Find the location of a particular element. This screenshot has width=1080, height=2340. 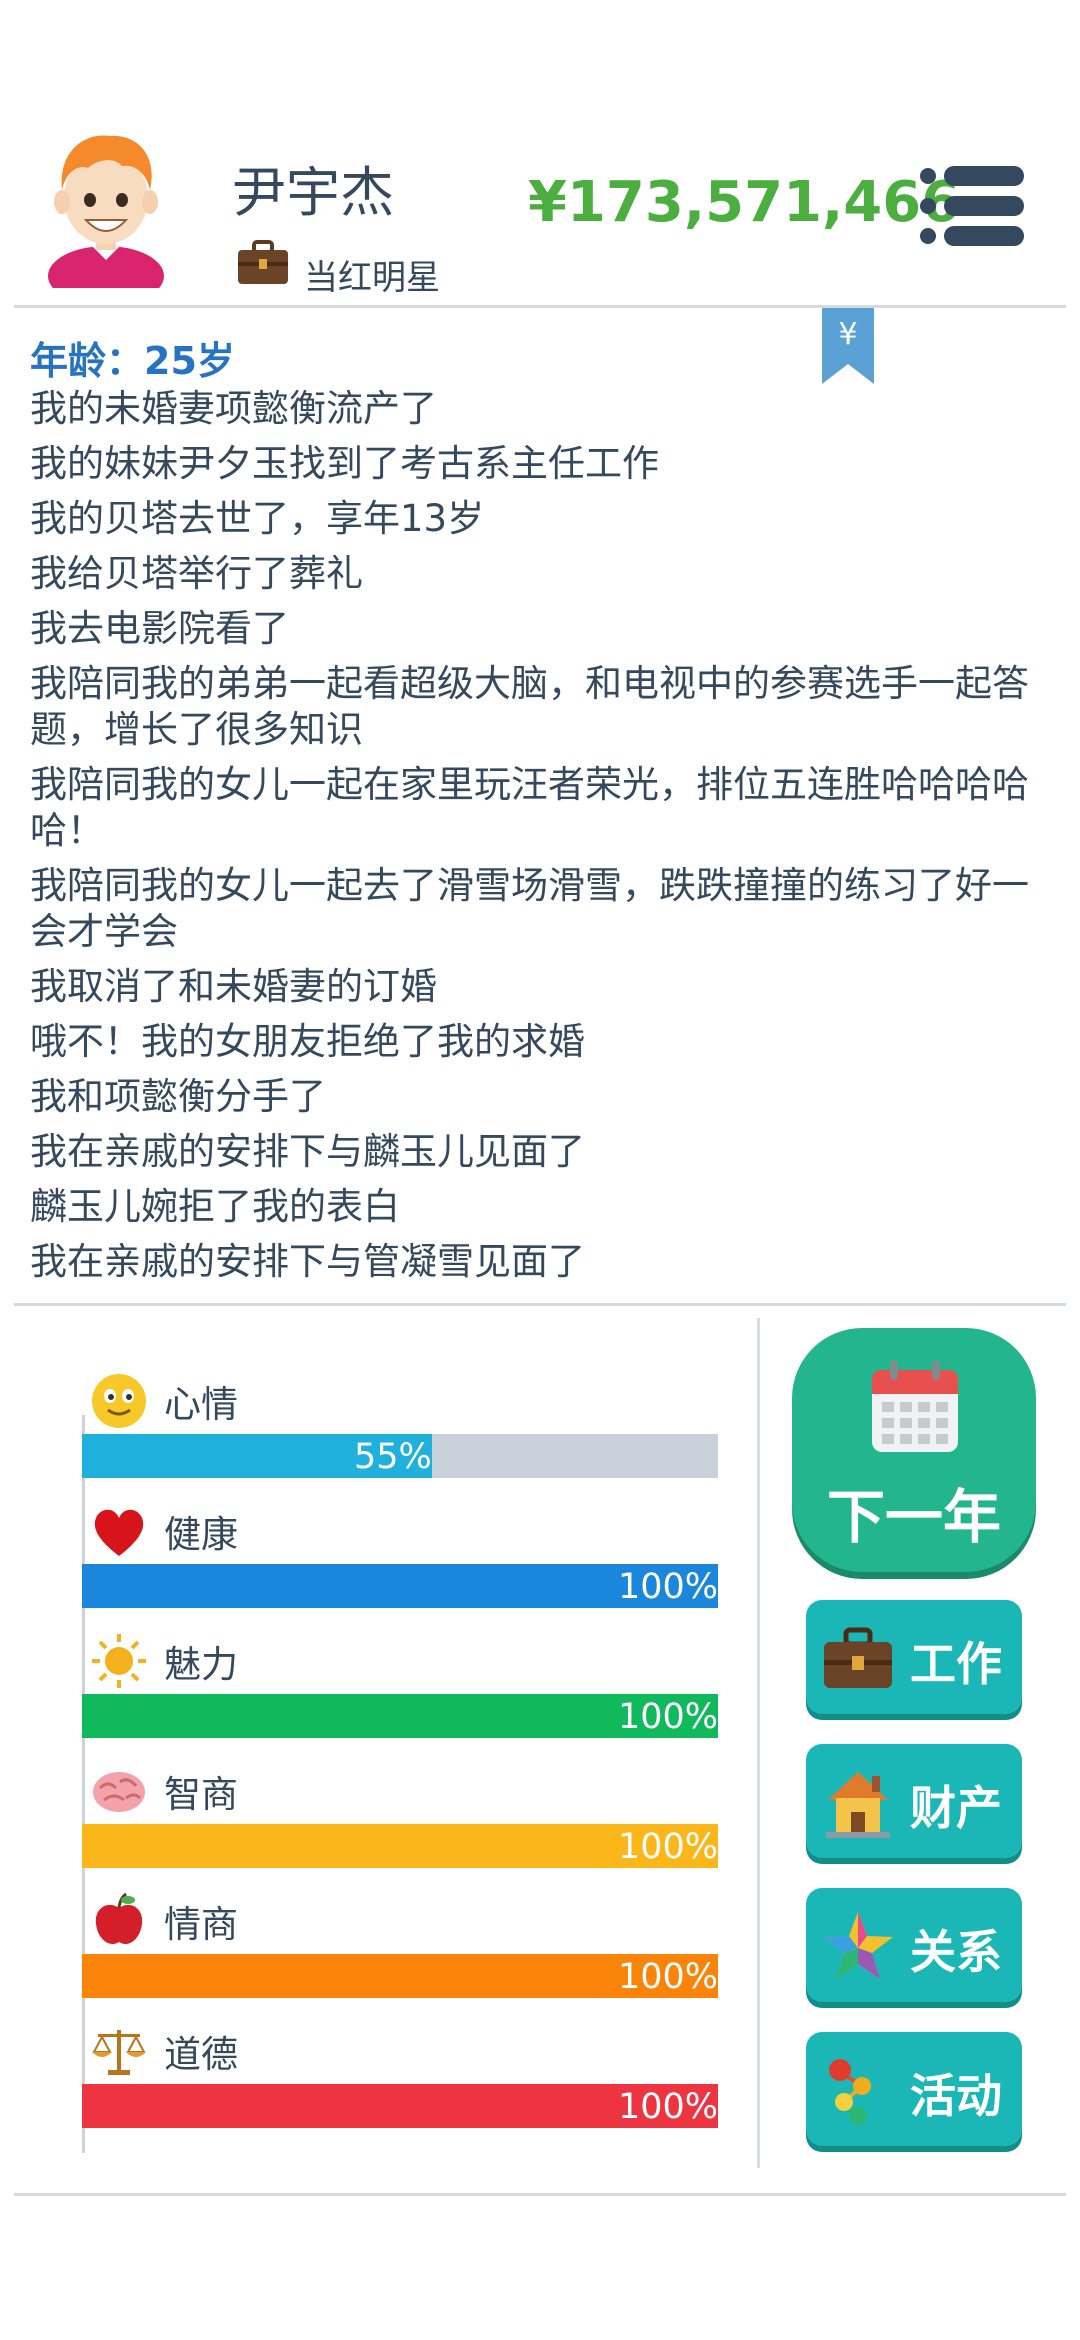

apple-icon is located at coordinates (119, 1918).